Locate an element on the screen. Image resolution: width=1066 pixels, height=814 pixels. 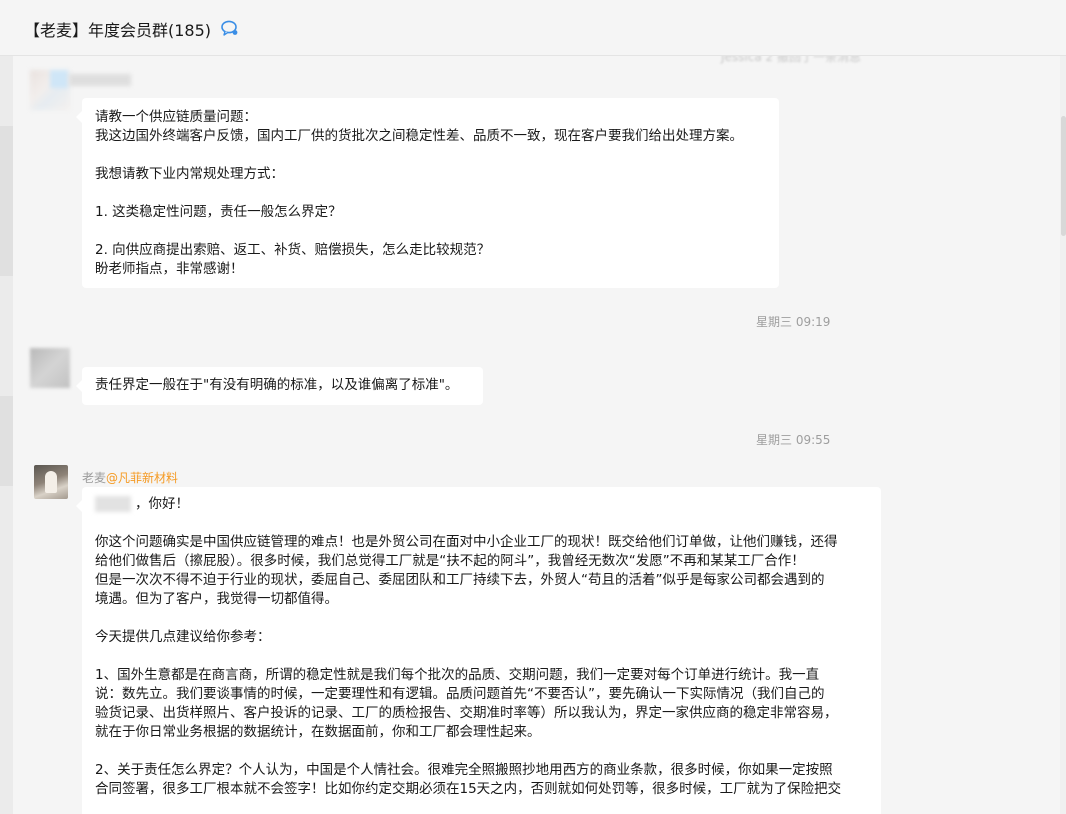
message-line: 请教一个供应链质量问题： is located at coordinates (176, 117).